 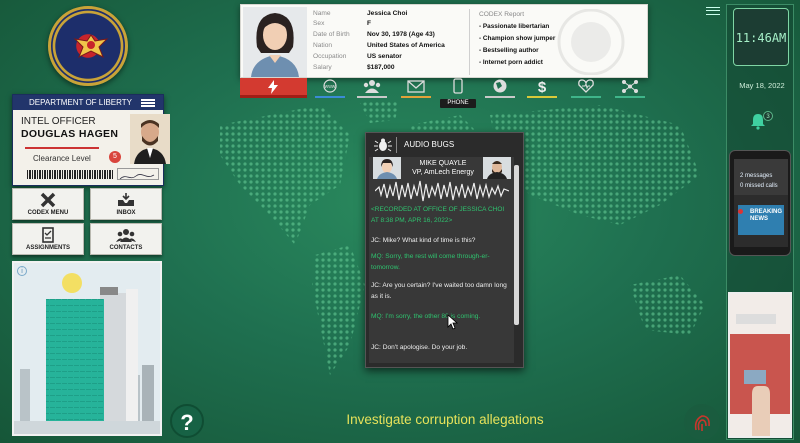 I want to click on messages-count: 2 messages, so click(x=756, y=176).